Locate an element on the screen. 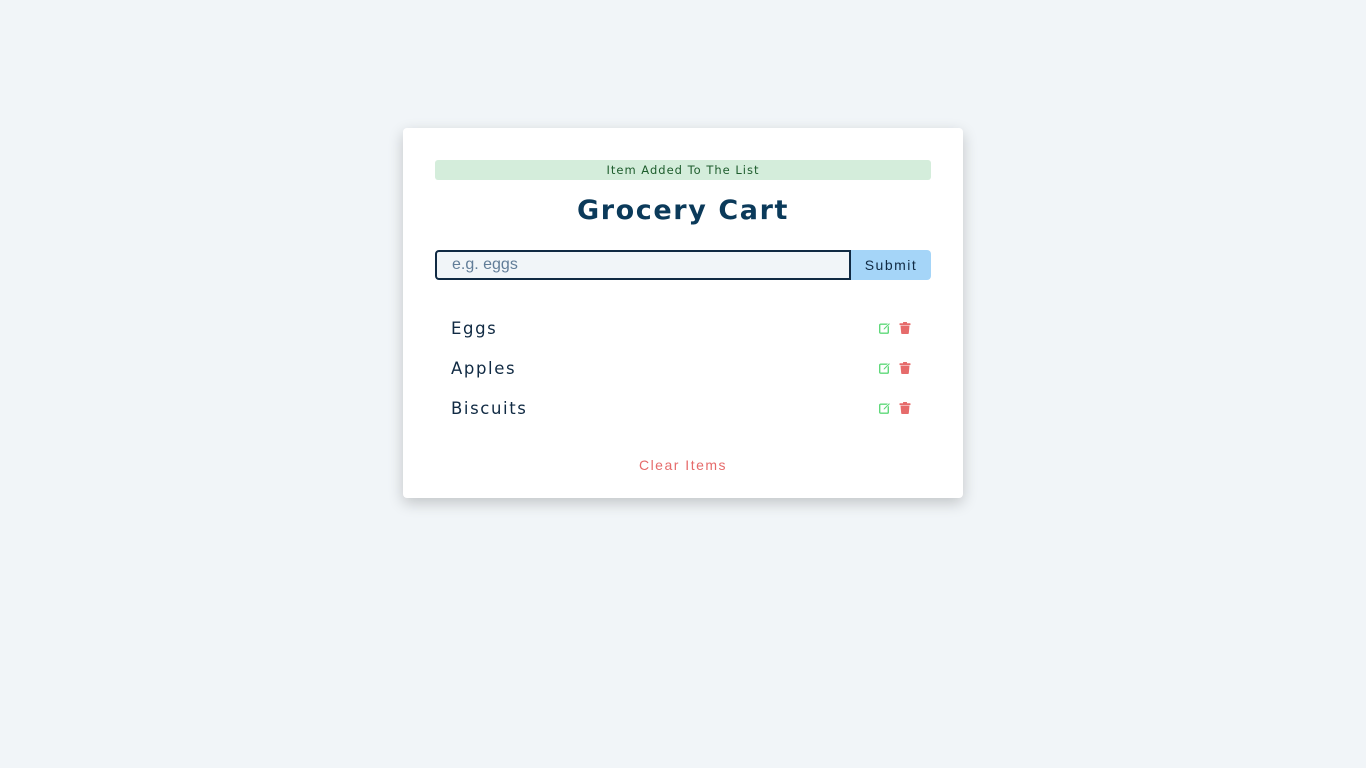  list-item: Biscuits is located at coordinates (683, 408).